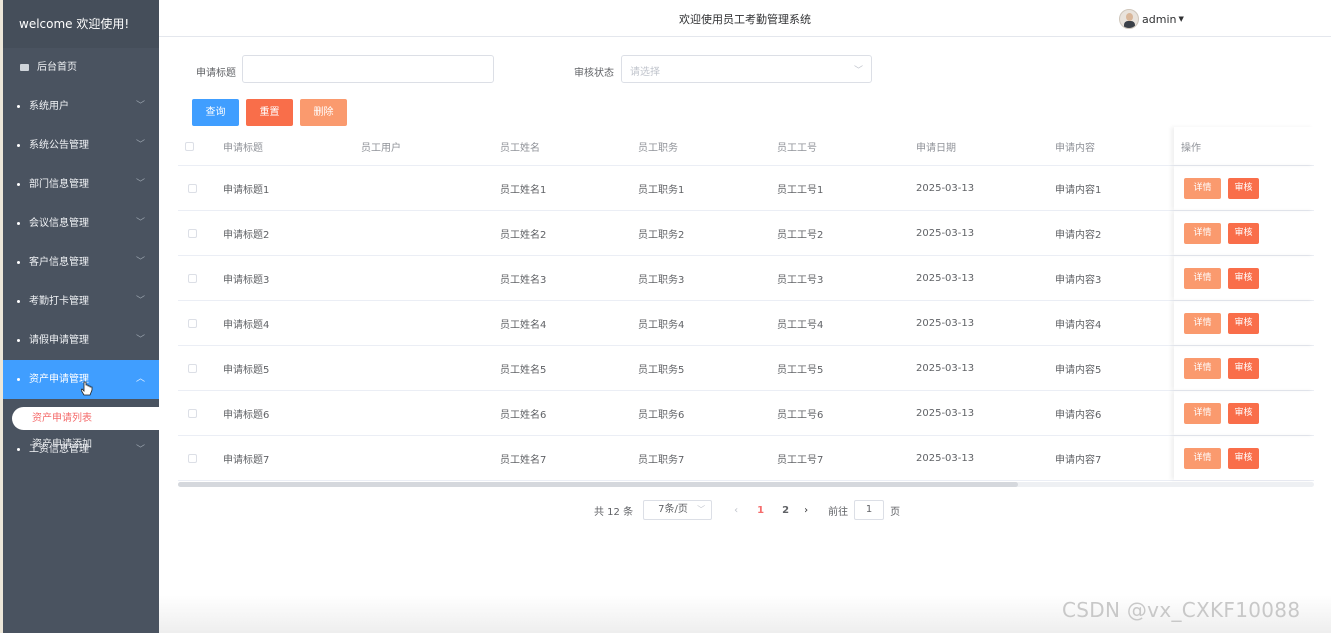 Image resolution: width=1331 pixels, height=633 pixels. Describe the element at coordinates (800, 280) in the screenshot. I see `cell-no: 员工工号3` at that location.